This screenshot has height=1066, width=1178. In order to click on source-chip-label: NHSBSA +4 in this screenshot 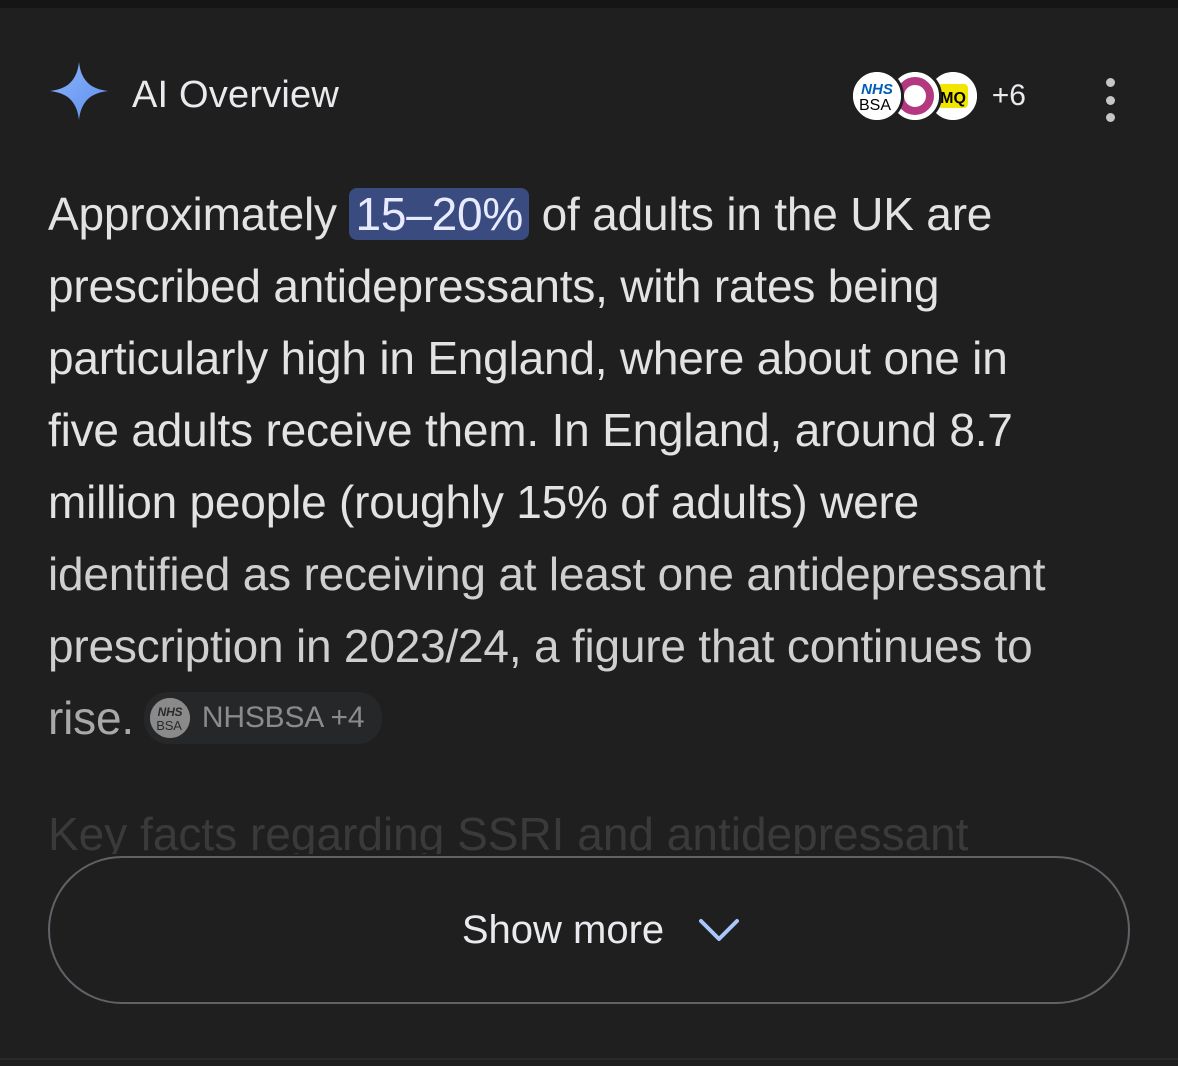, I will do `click(283, 717)`.